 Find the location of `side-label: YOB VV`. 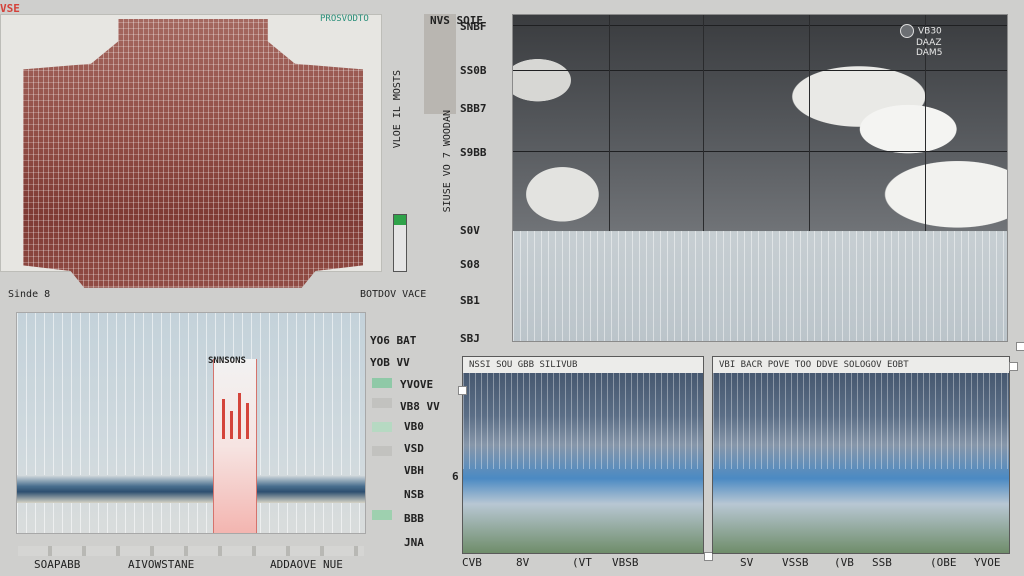

side-label: YOB VV is located at coordinates (390, 362).